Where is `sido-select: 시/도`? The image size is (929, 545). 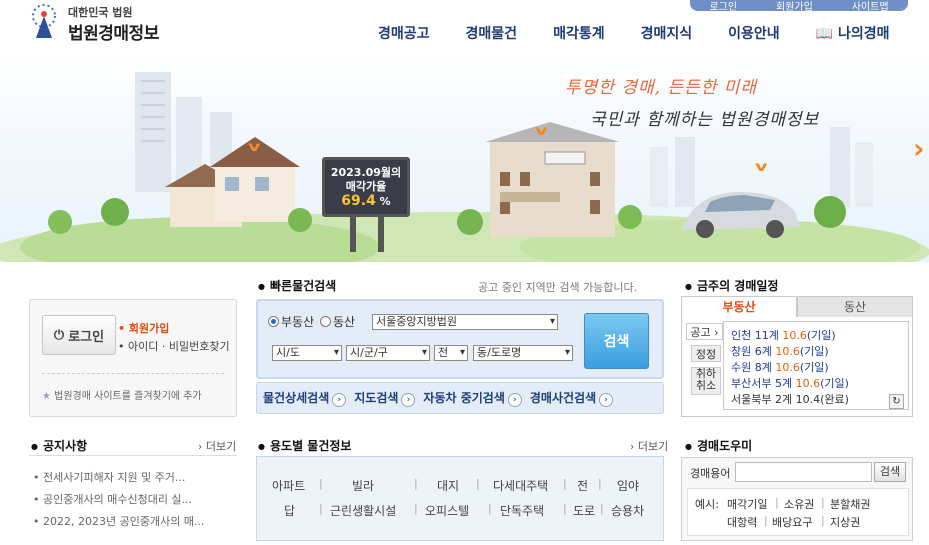
sido-select: 시/도 is located at coordinates (307, 353).